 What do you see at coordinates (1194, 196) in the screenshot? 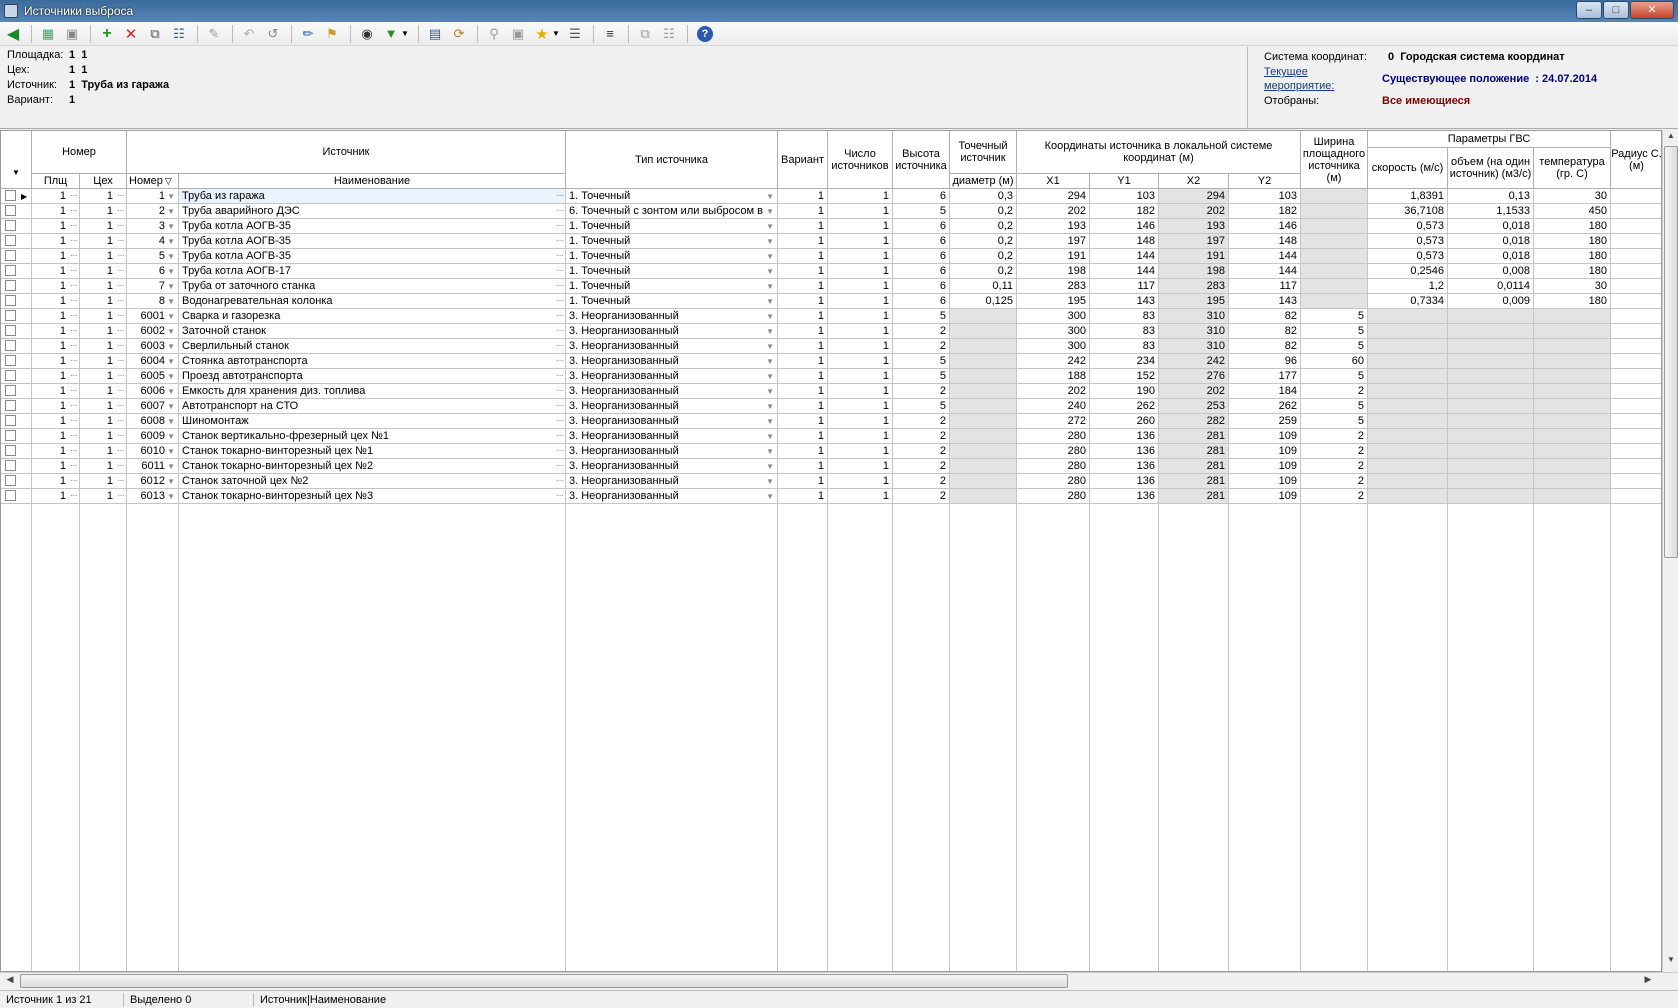
I see `cell-x2: 294` at bounding box center [1194, 196].